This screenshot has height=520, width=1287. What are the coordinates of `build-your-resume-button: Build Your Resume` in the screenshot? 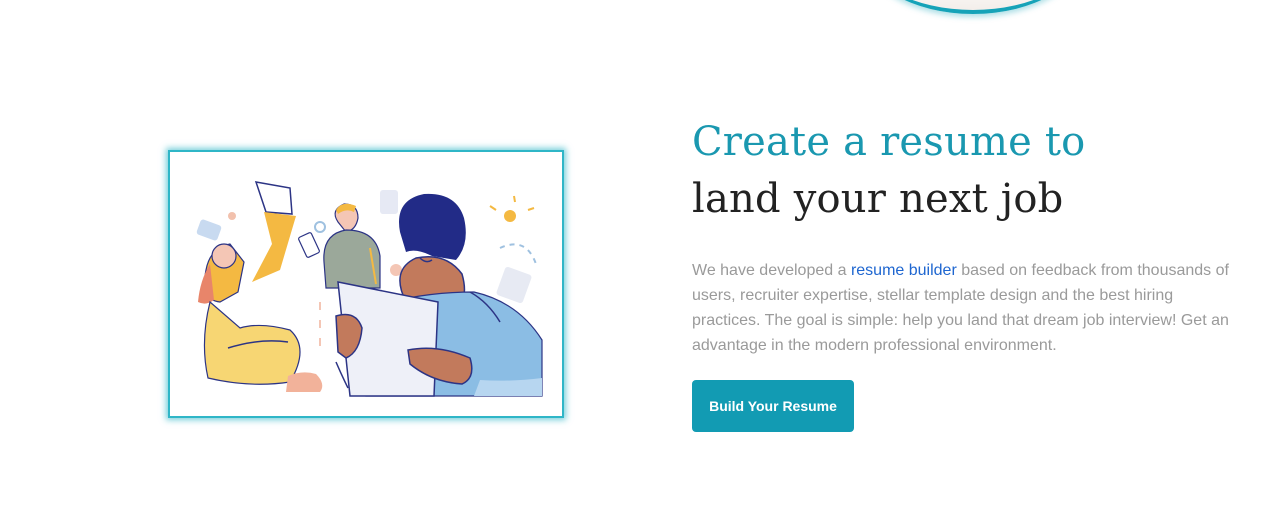 It's located at (773, 406).